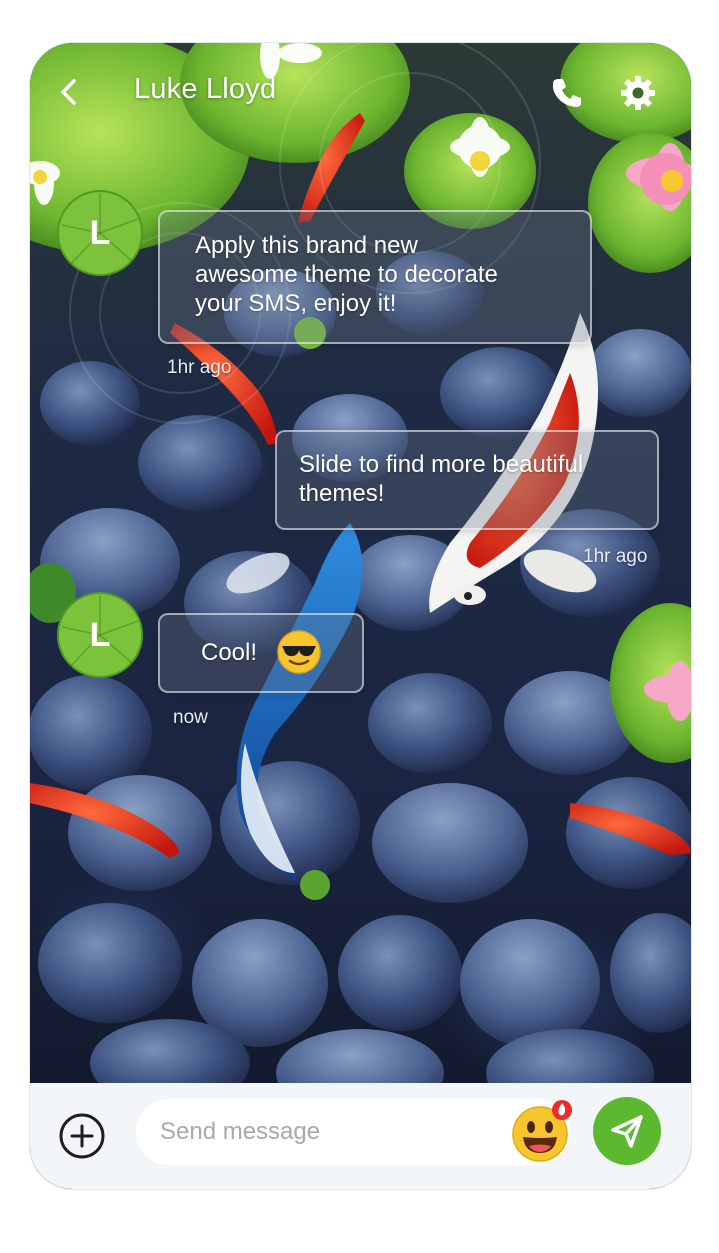 The width and height of the screenshot is (719, 1253). What do you see at coordinates (360, 93) in the screenshot?
I see `chat-header: Luke Lloyd` at bounding box center [360, 93].